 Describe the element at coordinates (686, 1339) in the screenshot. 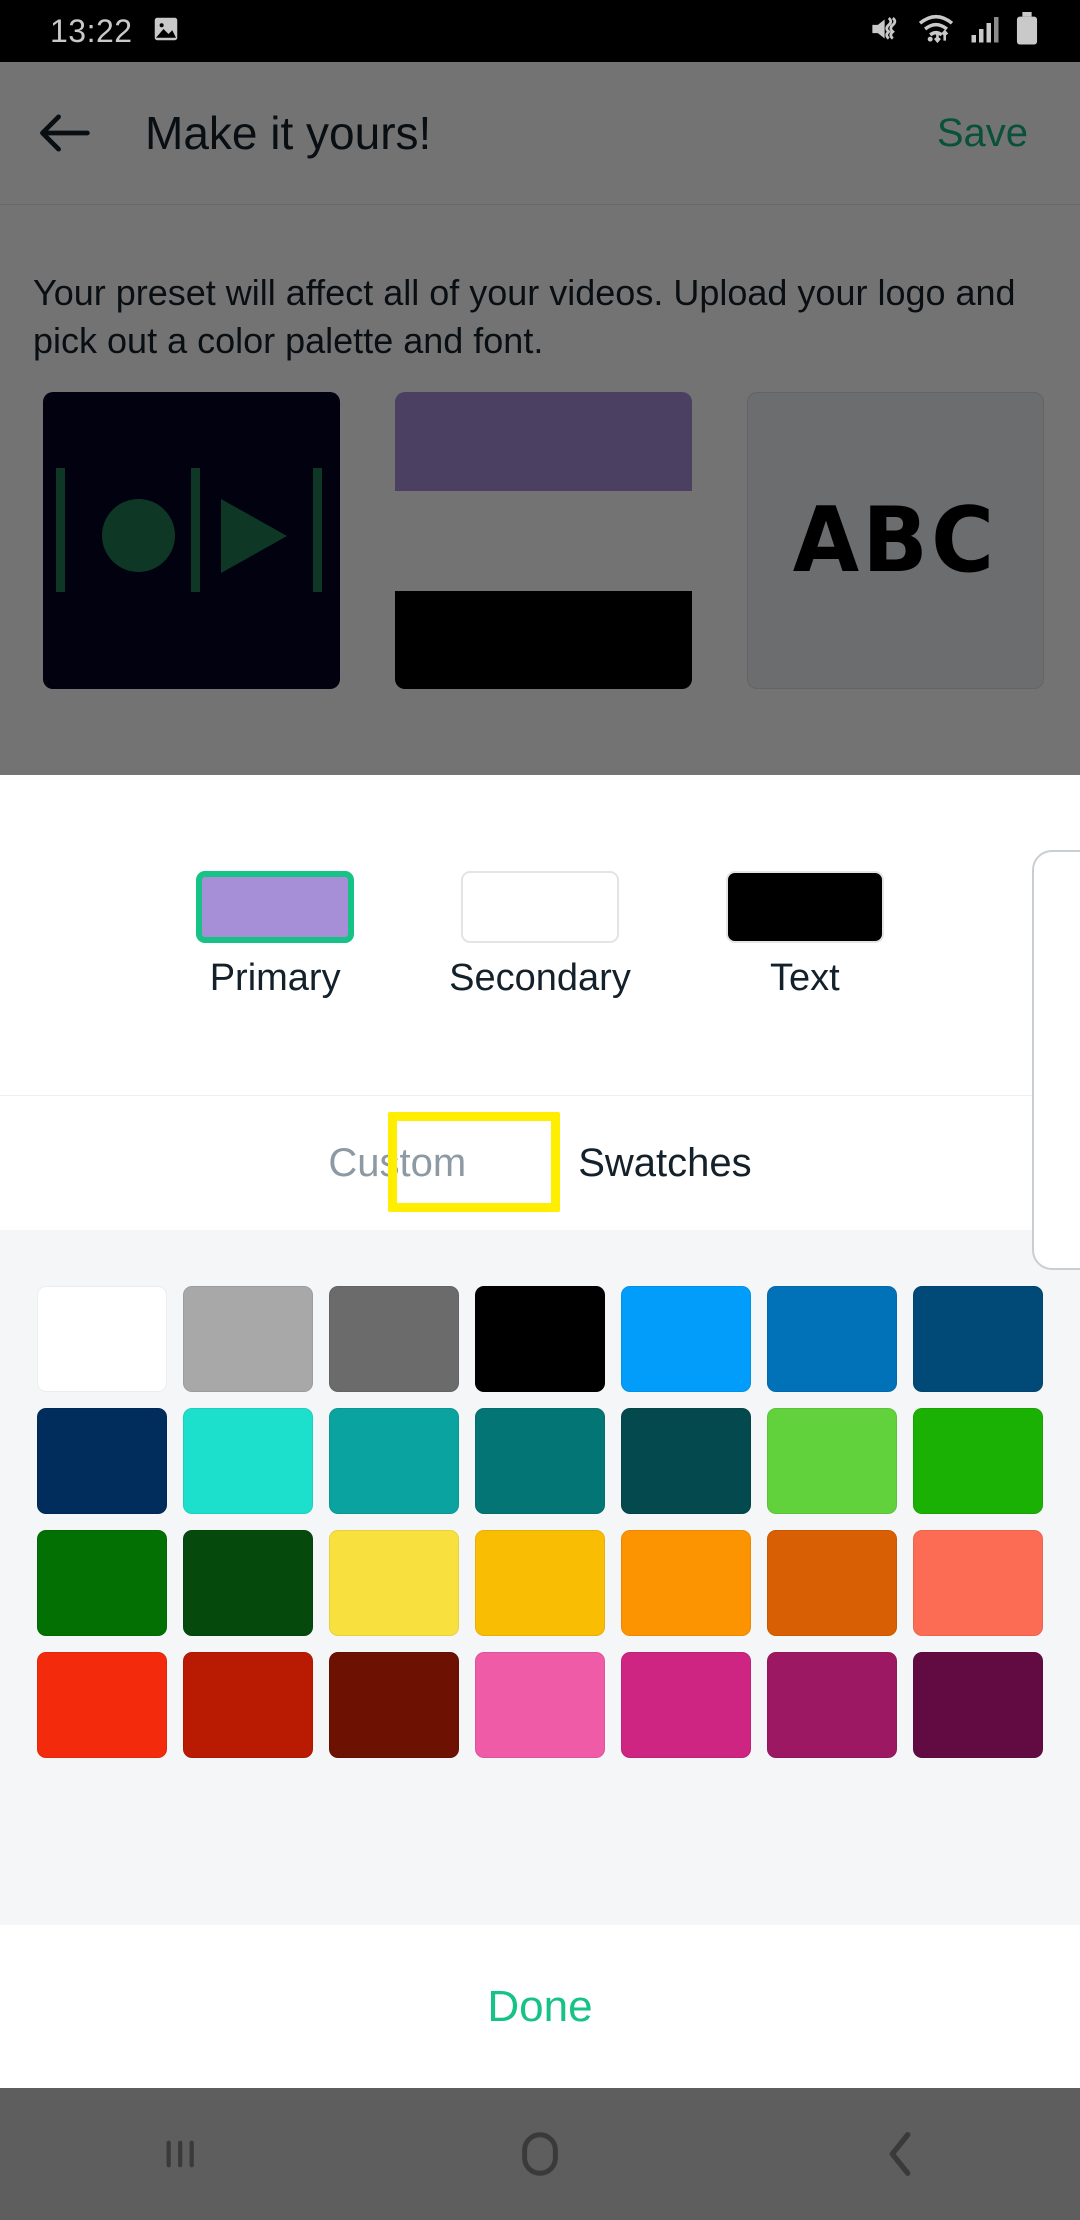

I see `swatch-r1-c5` at that location.